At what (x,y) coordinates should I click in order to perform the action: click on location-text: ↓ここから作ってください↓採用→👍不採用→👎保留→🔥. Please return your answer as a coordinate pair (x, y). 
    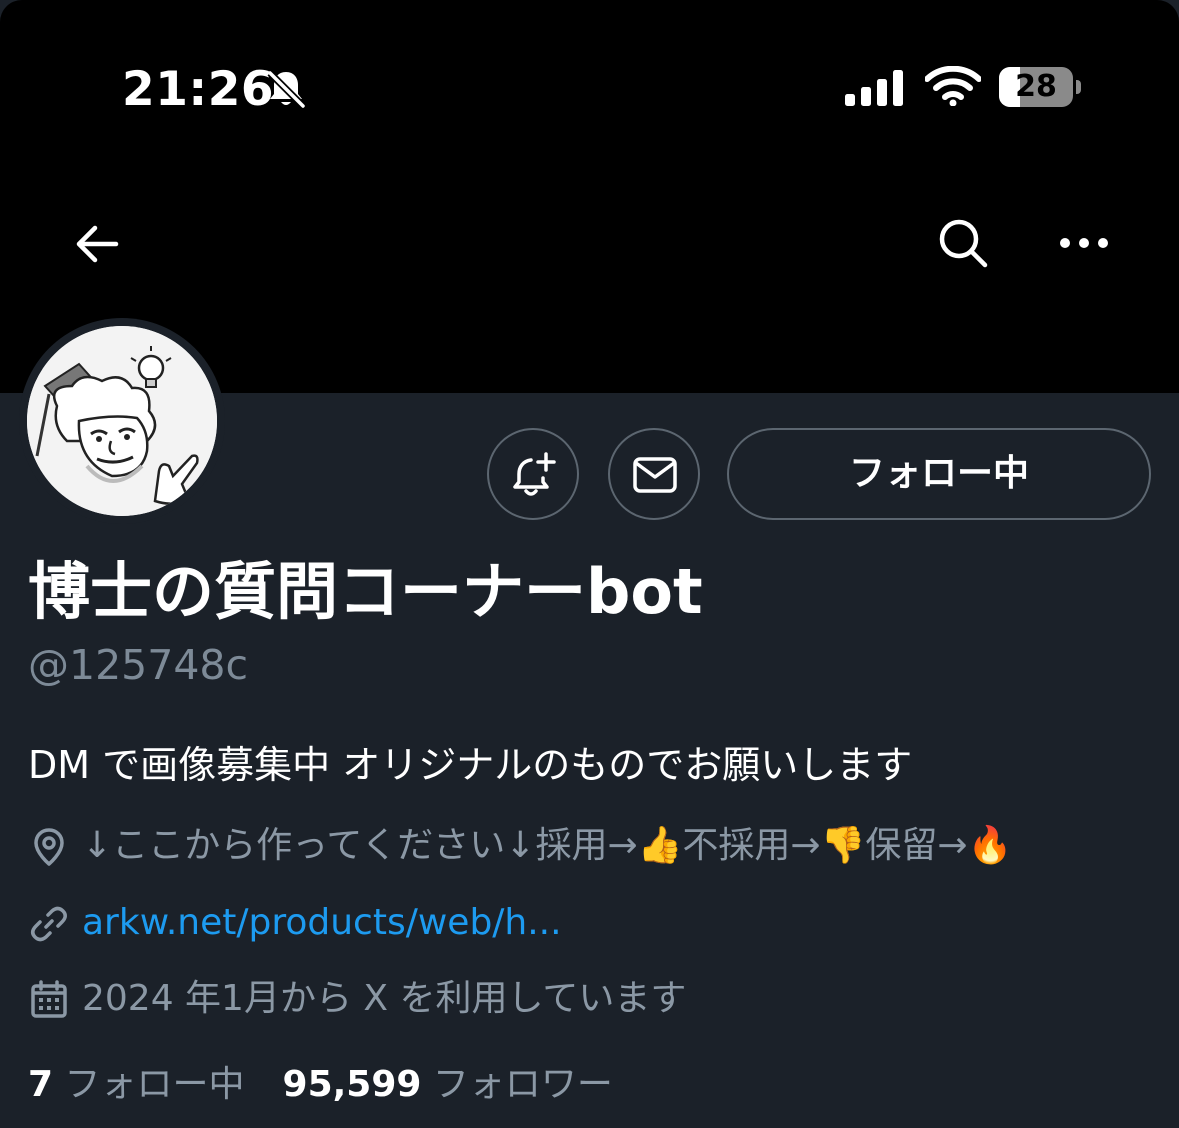
    Looking at the image, I should click on (547, 845).